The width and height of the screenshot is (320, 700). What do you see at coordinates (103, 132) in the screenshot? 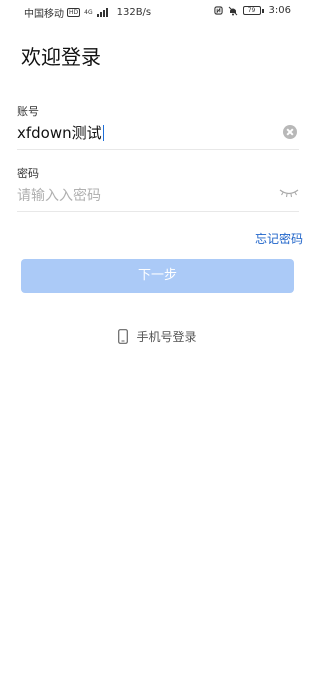
I see `text-caret` at bounding box center [103, 132].